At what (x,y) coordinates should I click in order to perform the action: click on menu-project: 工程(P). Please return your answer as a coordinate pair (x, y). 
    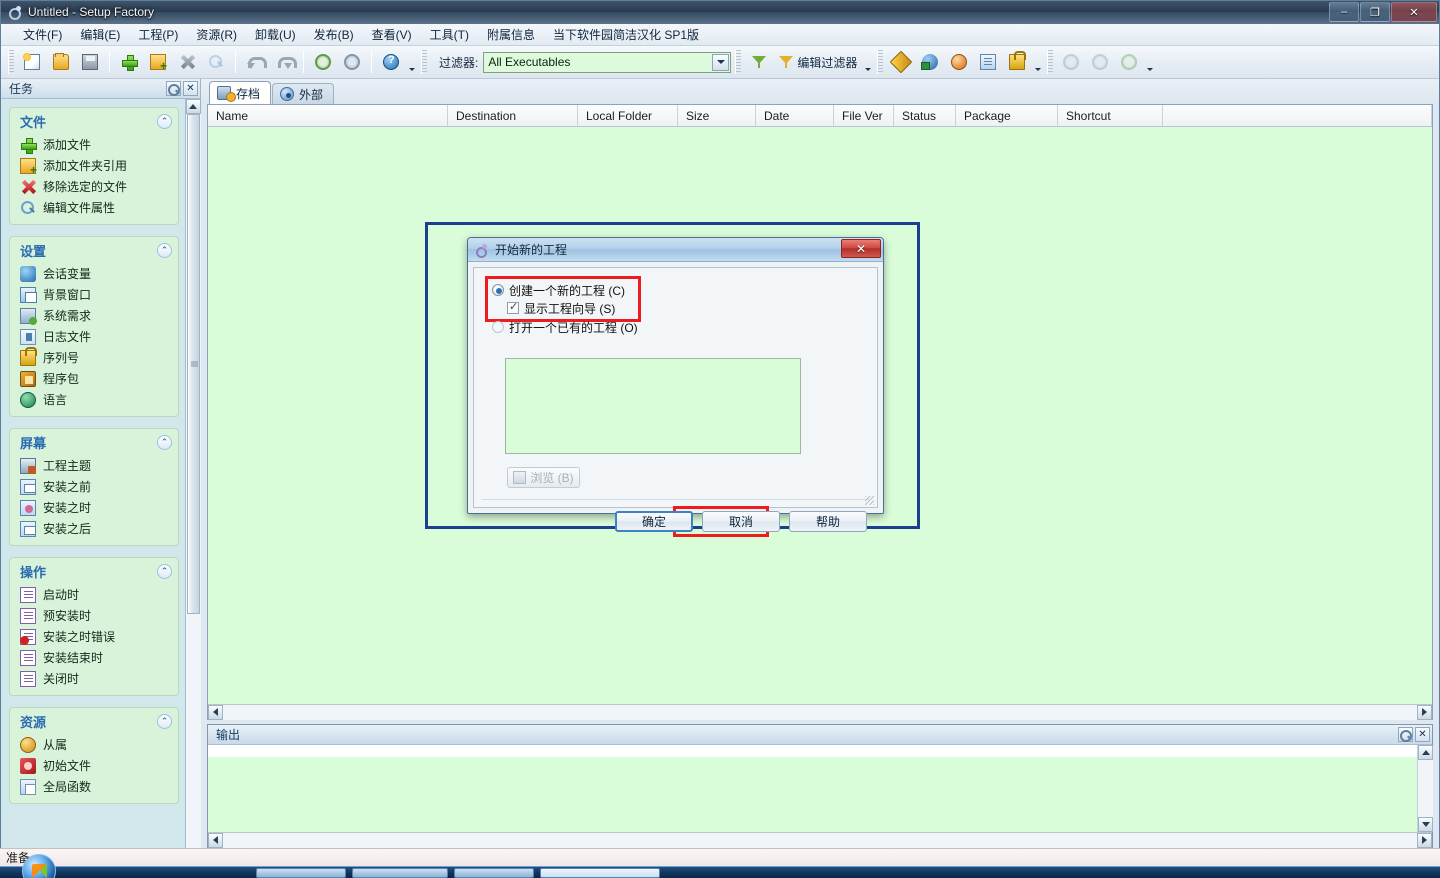
    Looking at the image, I should click on (158, 34).